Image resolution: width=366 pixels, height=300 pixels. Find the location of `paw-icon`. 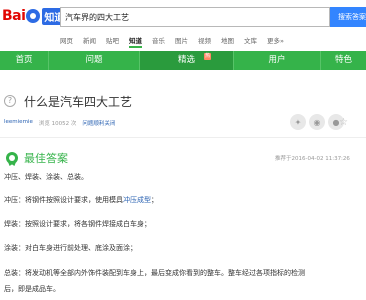

paw-icon is located at coordinates (33, 16).